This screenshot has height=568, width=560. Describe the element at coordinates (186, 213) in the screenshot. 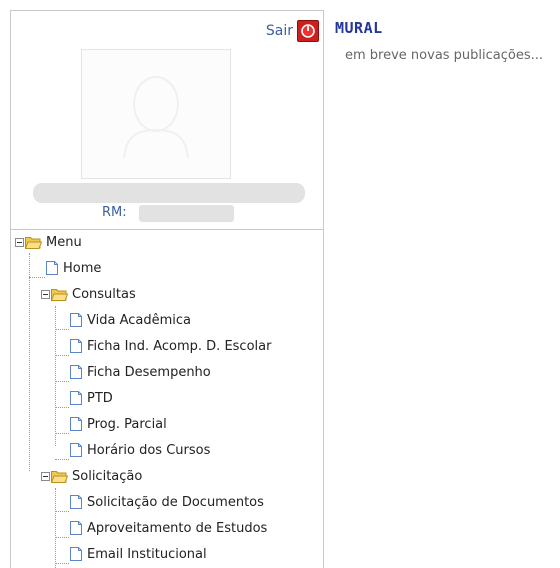

I see `rm-value-redacted` at that location.